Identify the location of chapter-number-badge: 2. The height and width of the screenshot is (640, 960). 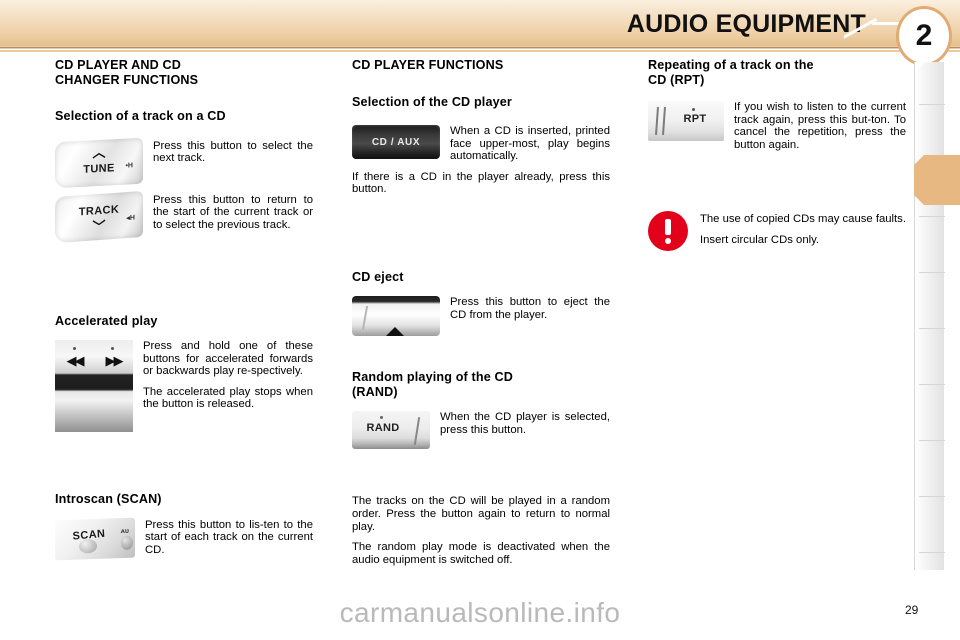
(924, 36).